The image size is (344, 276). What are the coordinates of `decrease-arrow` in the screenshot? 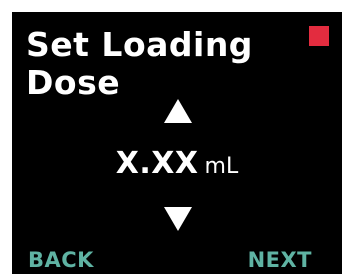 It's located at (178, 219).